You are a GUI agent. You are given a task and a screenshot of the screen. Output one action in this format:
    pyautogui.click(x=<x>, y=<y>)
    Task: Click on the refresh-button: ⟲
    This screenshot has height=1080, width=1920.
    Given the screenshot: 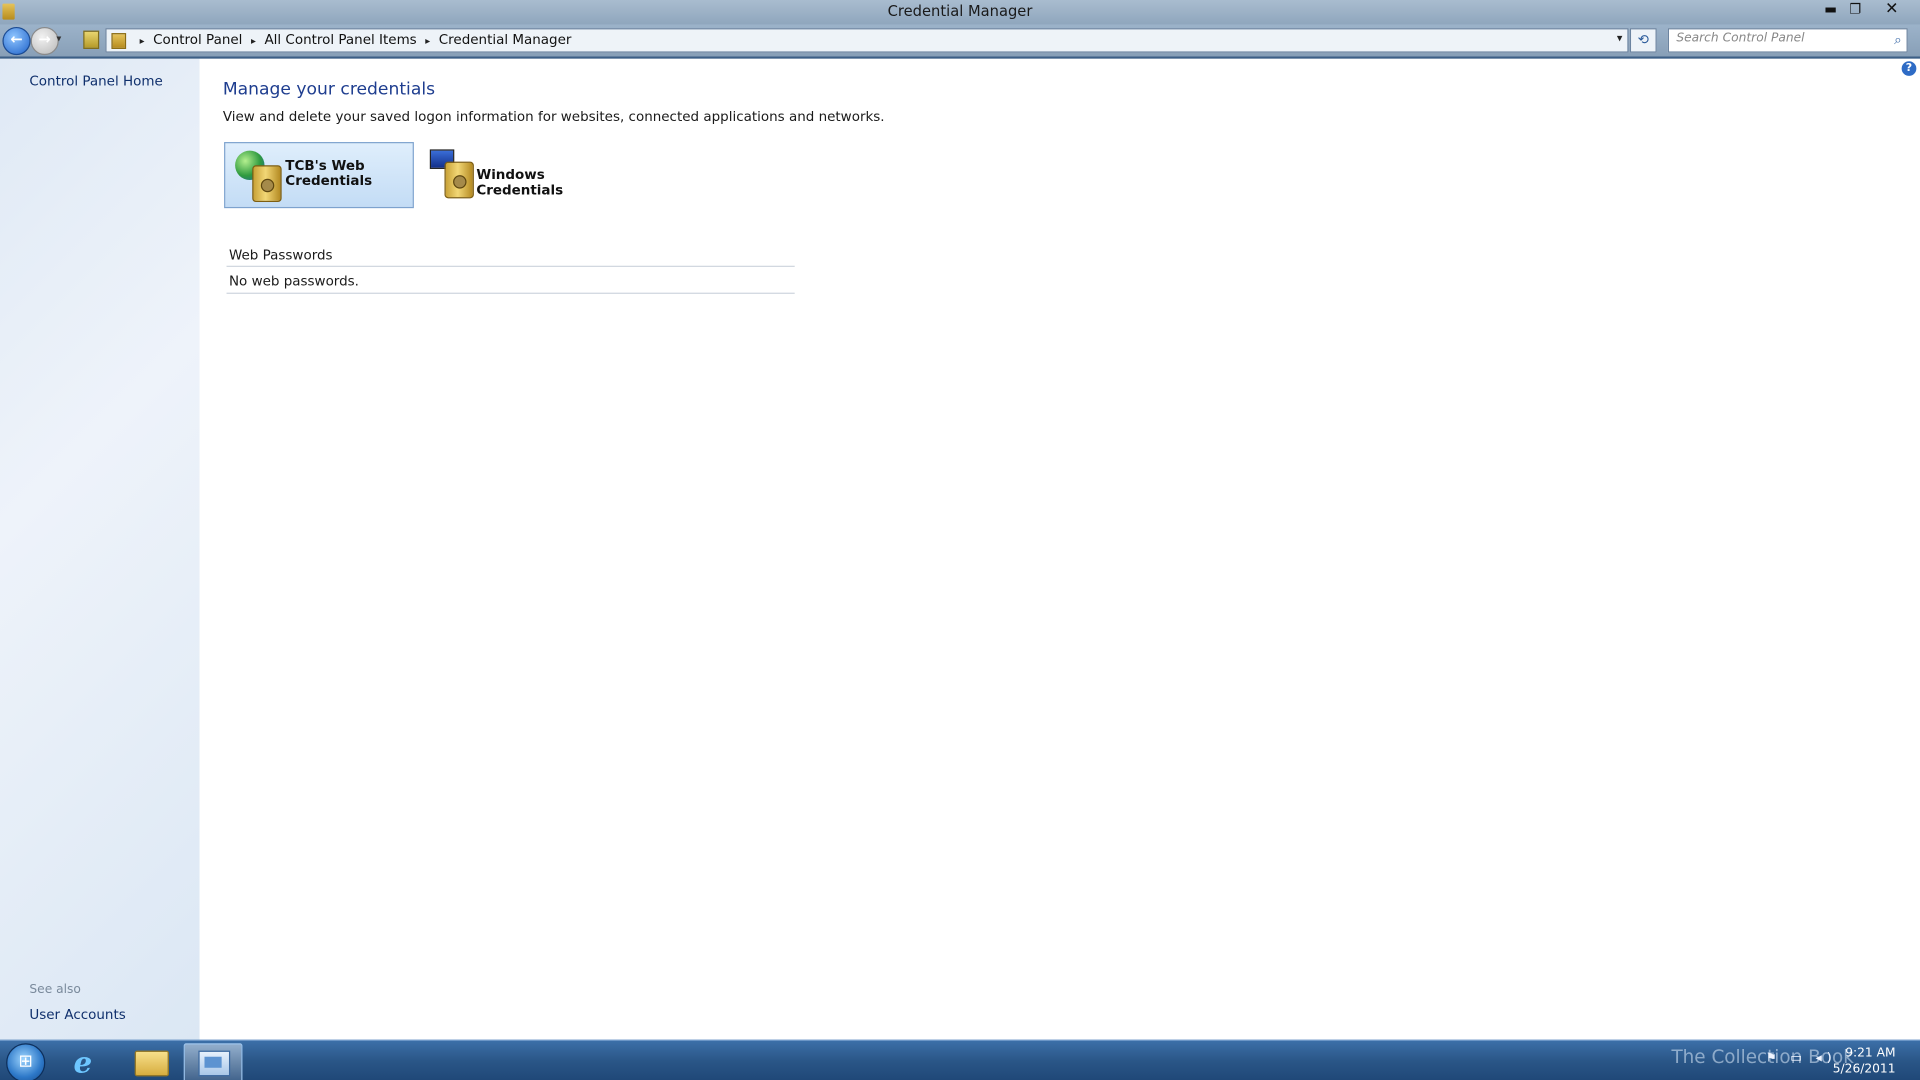 What is the action you would take?
    pyautogui.click(x=1643, y=40)
    